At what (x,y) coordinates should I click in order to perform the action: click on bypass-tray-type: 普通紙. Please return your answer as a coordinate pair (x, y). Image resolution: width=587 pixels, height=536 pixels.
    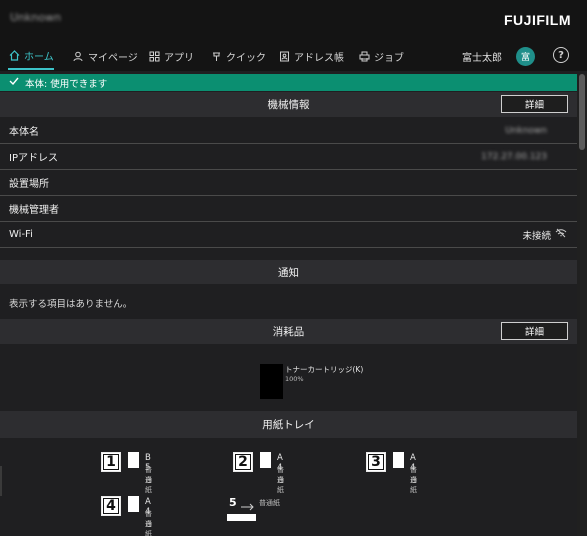
    Looking at the image, I should click on (269, 503).